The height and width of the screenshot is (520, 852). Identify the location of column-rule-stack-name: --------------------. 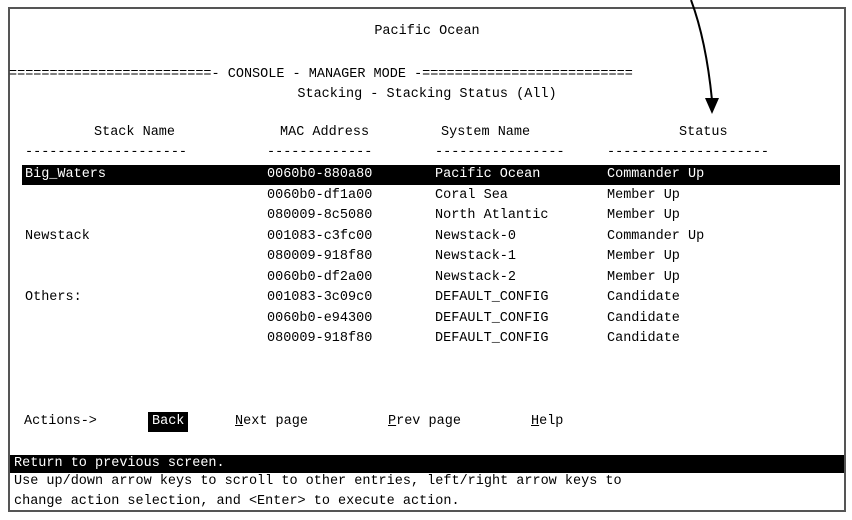
(106, 153).